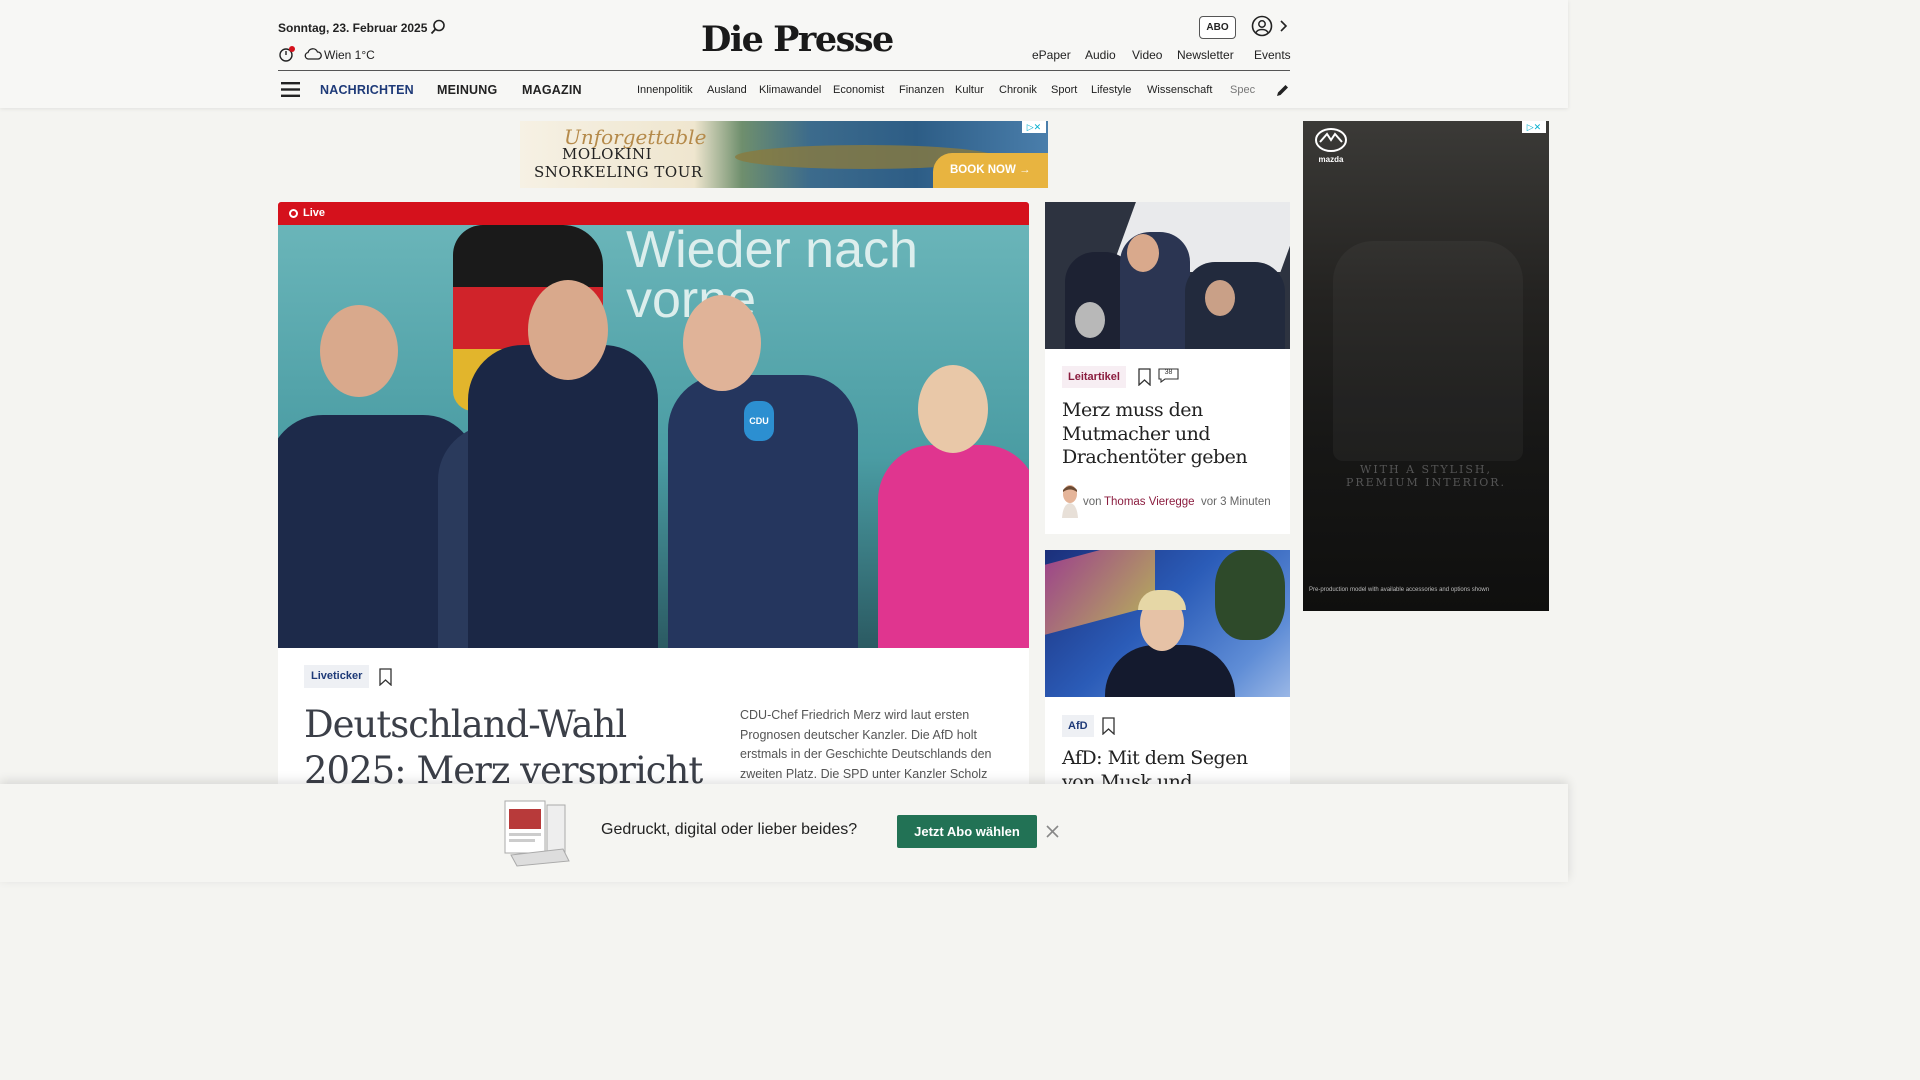 This screenshot has width=1920, height=1080. I want to click on subnav-finanzen: Finanzen, so click(921, 90).